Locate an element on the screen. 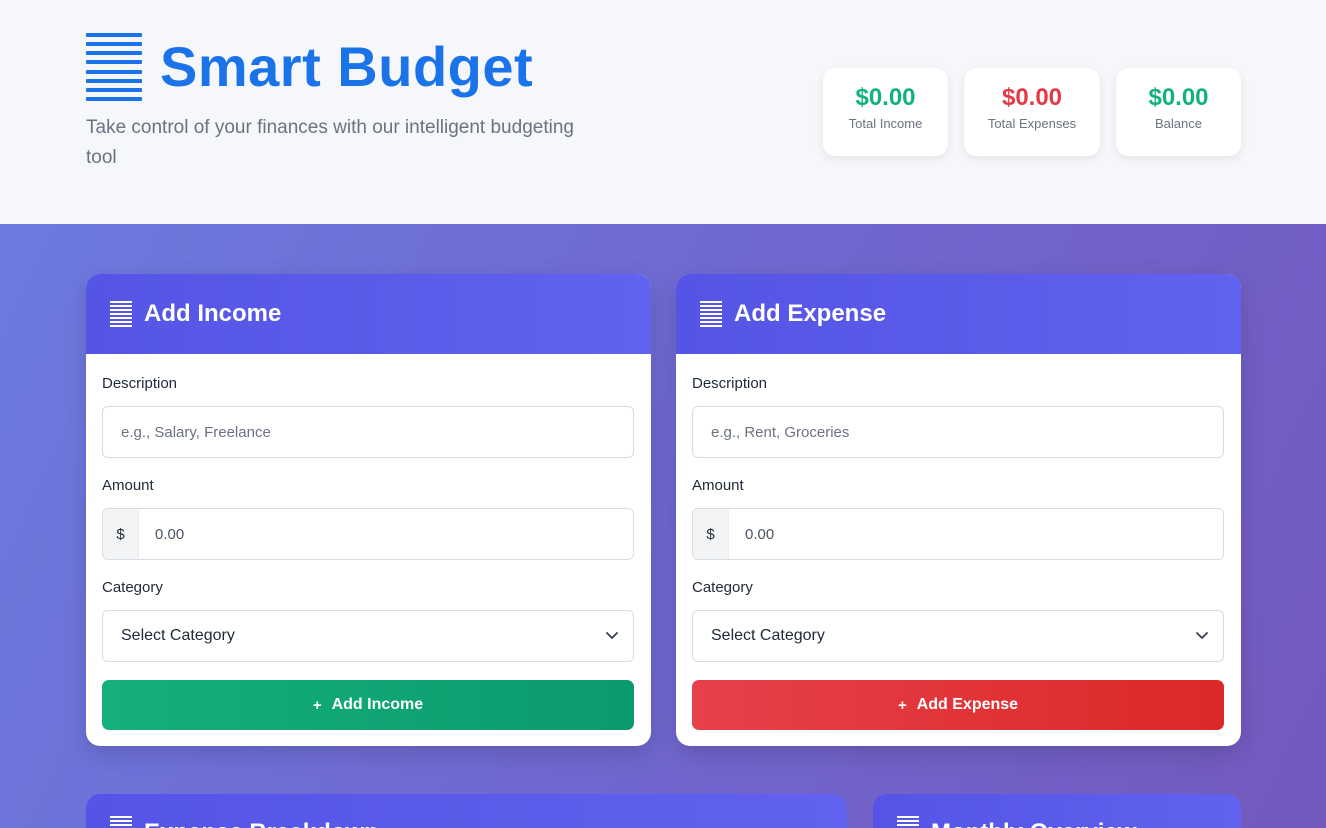  add-income-button: + Add Income is located at coordinates (368, 705).